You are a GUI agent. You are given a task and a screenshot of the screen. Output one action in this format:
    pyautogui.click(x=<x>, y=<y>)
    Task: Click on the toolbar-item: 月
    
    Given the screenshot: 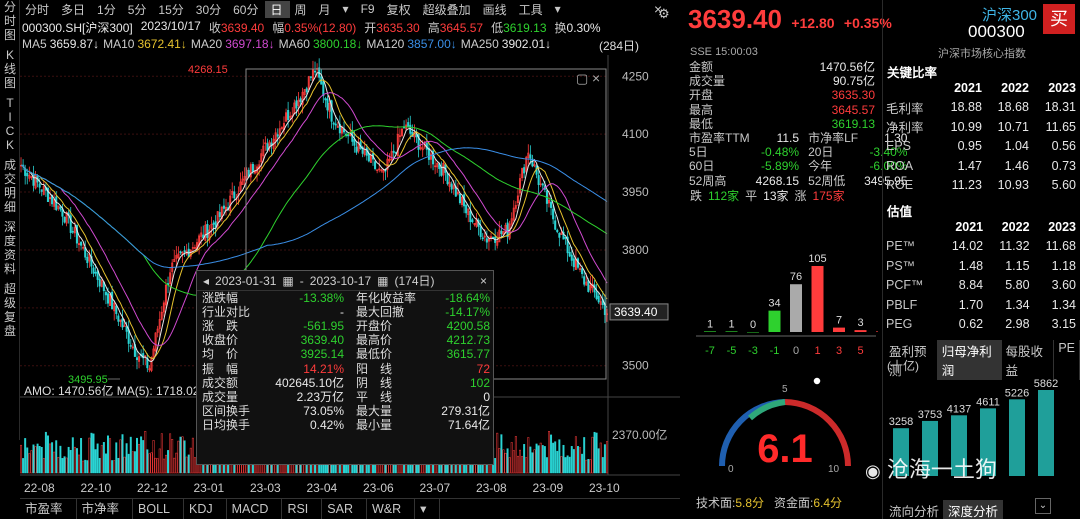 What is the action you would take?
    pyautogui.click(x=326, y=9)
    